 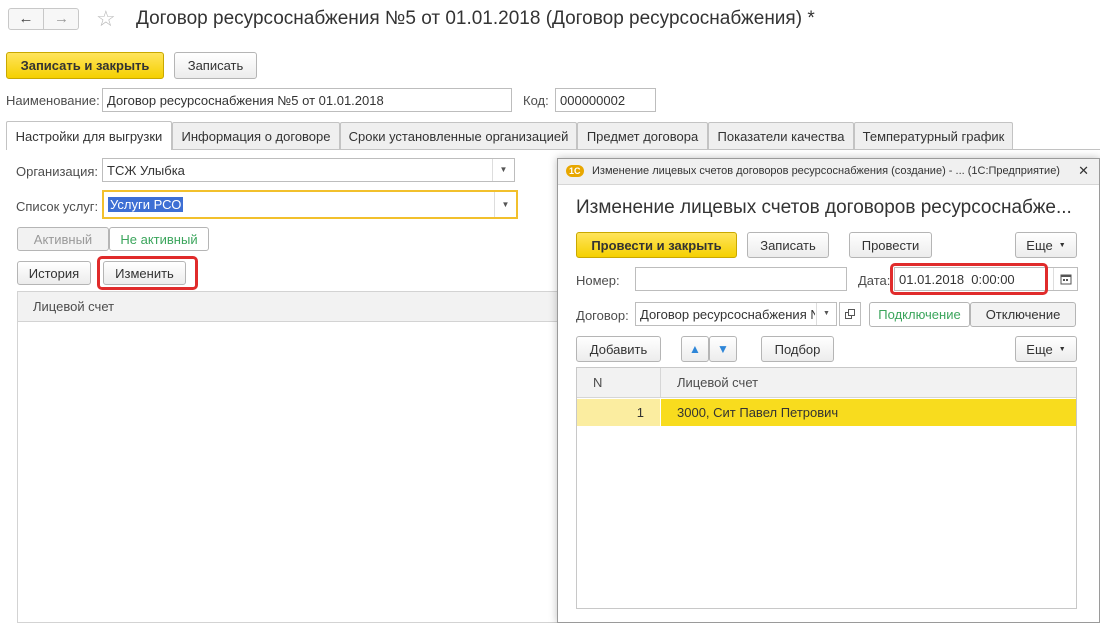 What do you see at coordinates (969, 279) in the screenshot?
I see `highlight-date` at bounding box center [969, 279].